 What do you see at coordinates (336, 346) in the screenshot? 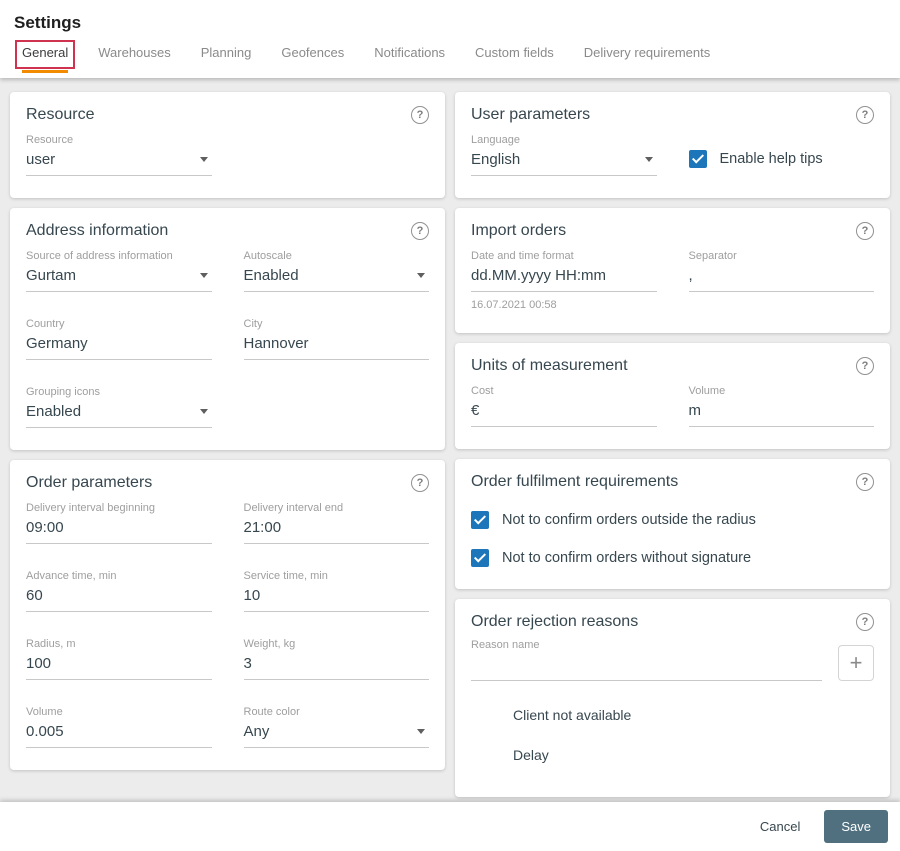
I see `city-input` at bounding box center [336, 346].